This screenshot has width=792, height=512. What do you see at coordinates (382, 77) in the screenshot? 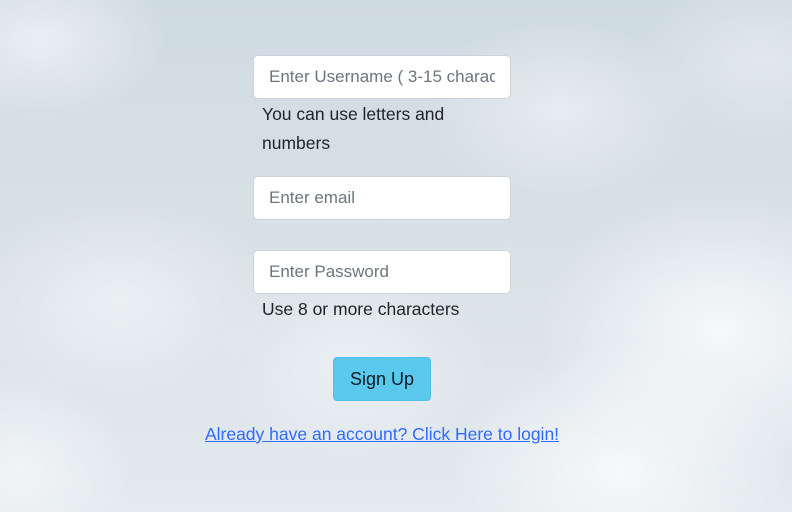
I see `username-input` at bounding box center [382, 77].